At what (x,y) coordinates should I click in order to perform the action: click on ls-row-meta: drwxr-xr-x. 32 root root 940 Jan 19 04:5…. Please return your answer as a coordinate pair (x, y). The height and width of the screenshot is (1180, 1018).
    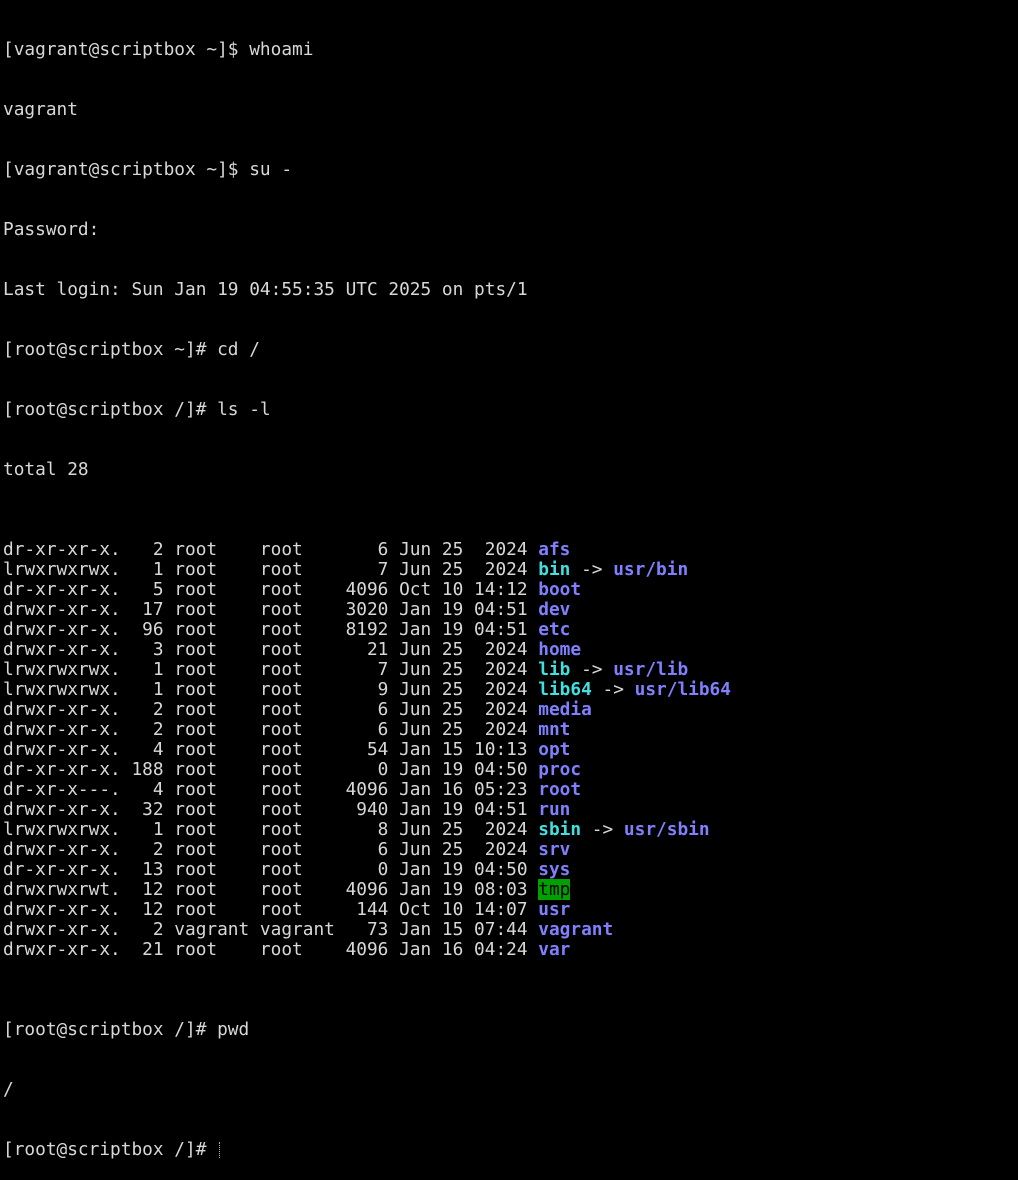
    Looking at the image, I should click on (271, 809).